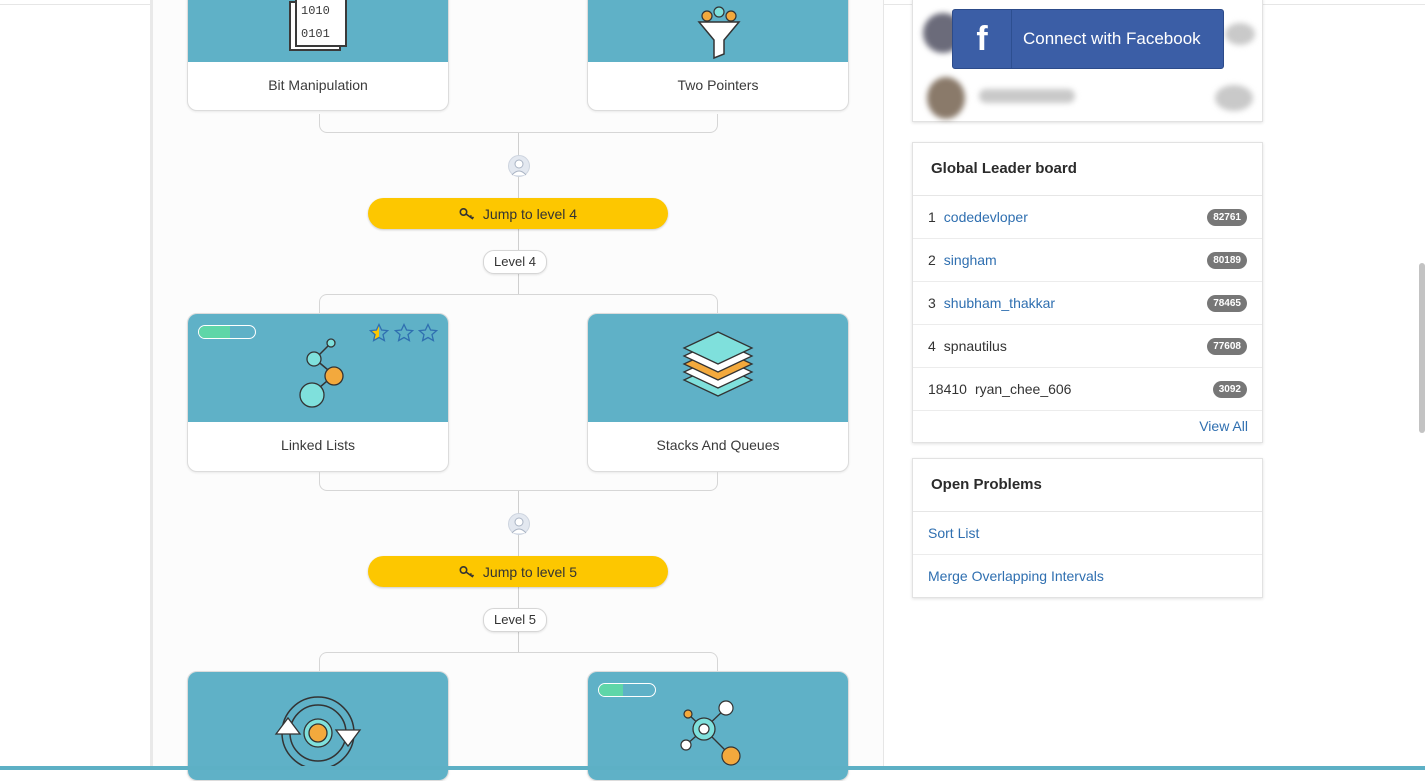  What do you see at coordinates (318, 445) in the screenshot?
I see `topic-card-label: Linked Lists` at bounding box center [318, 445].